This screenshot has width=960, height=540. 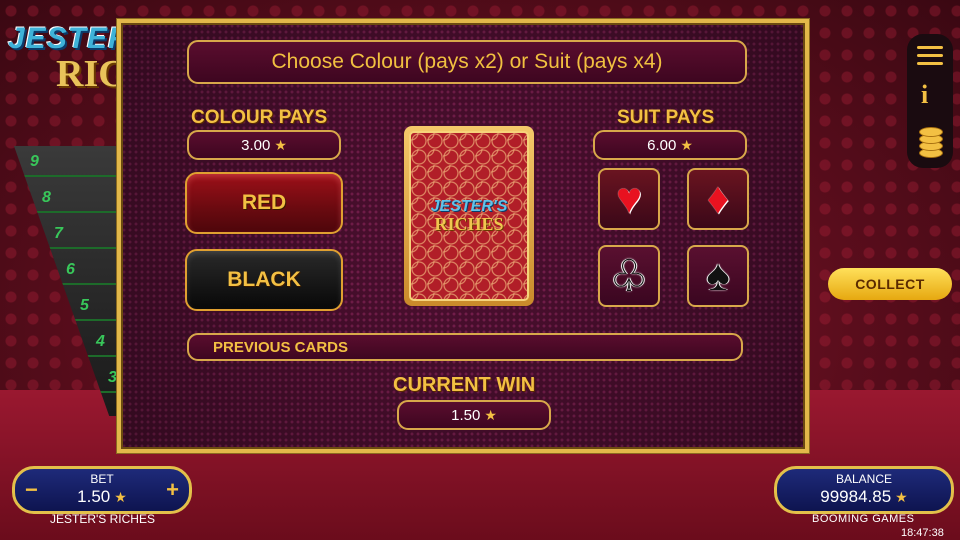 What do you see at coordinates (172, 490) in the screenshot?
I see `bet-increase-button: +` at bounding box center [172, 490].